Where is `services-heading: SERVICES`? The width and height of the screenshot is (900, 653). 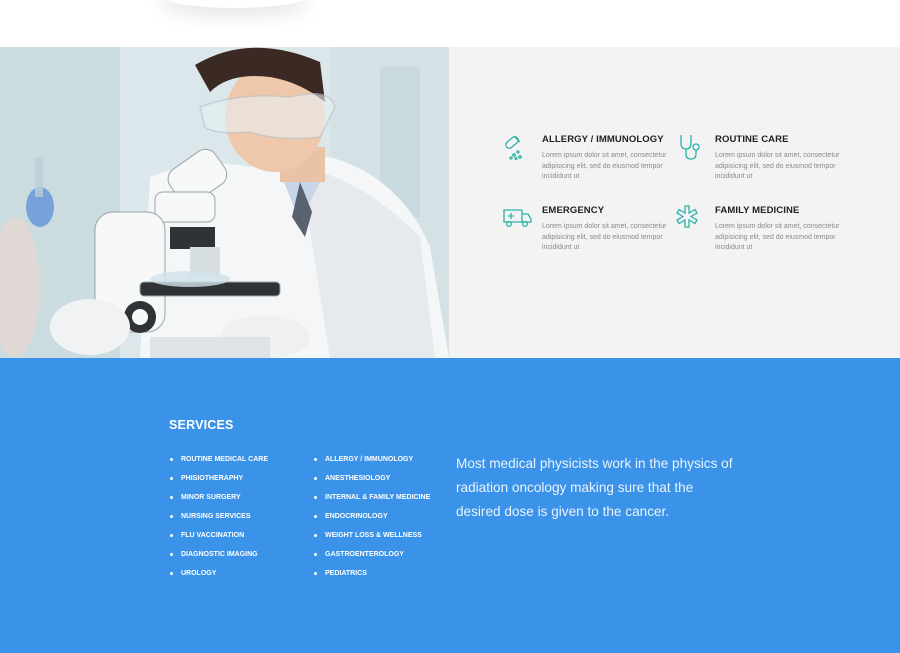
services-heading: SERVICES is located at coordinates (201, 425).